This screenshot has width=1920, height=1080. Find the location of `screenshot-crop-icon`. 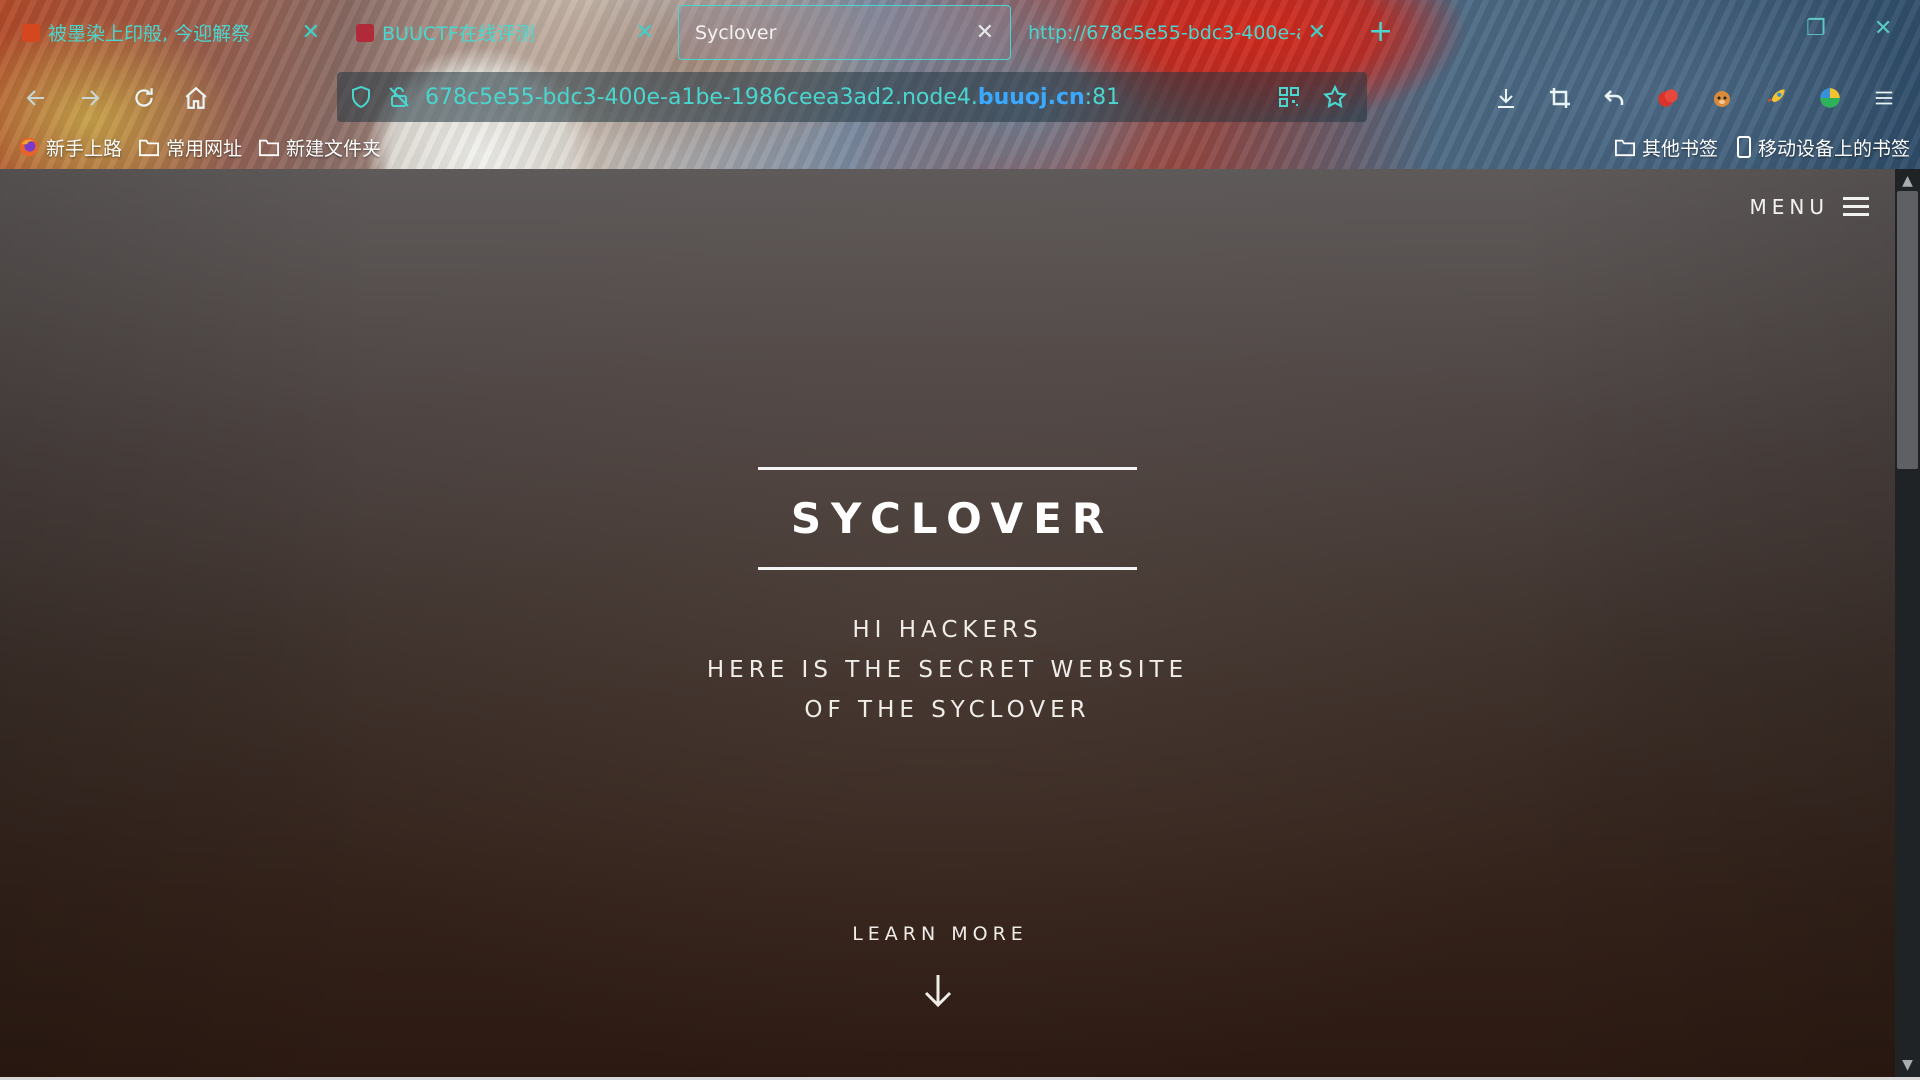

screenshot-crop-icon is located at coordinates (1560, 98).